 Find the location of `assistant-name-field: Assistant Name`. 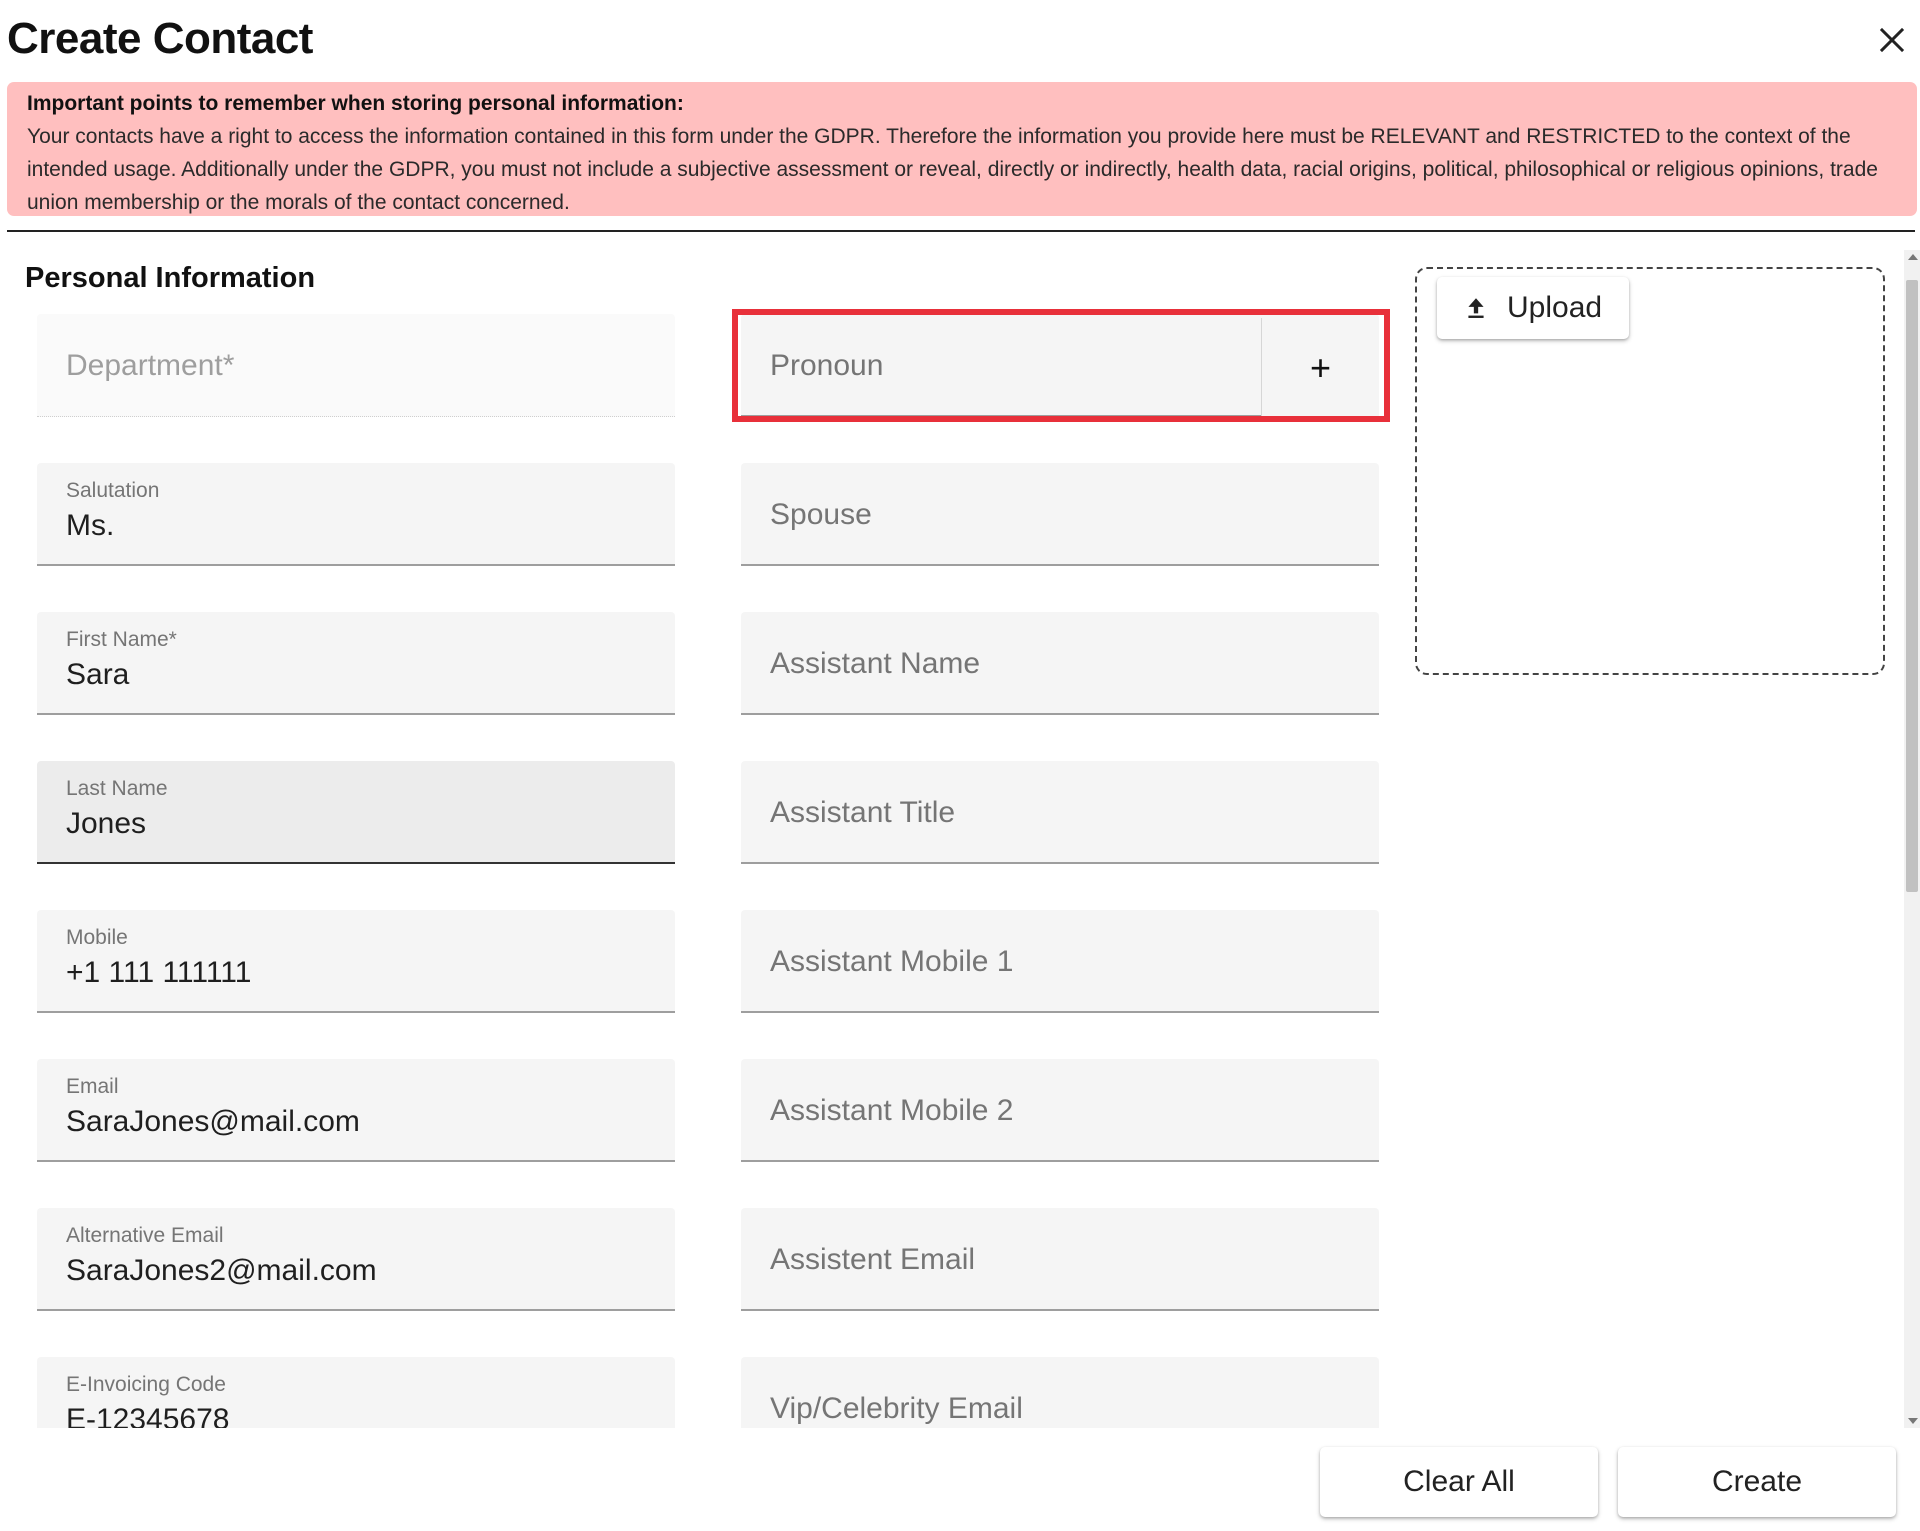

assistant-name-field: Assistant Name is located at coordinates (1060, 663).